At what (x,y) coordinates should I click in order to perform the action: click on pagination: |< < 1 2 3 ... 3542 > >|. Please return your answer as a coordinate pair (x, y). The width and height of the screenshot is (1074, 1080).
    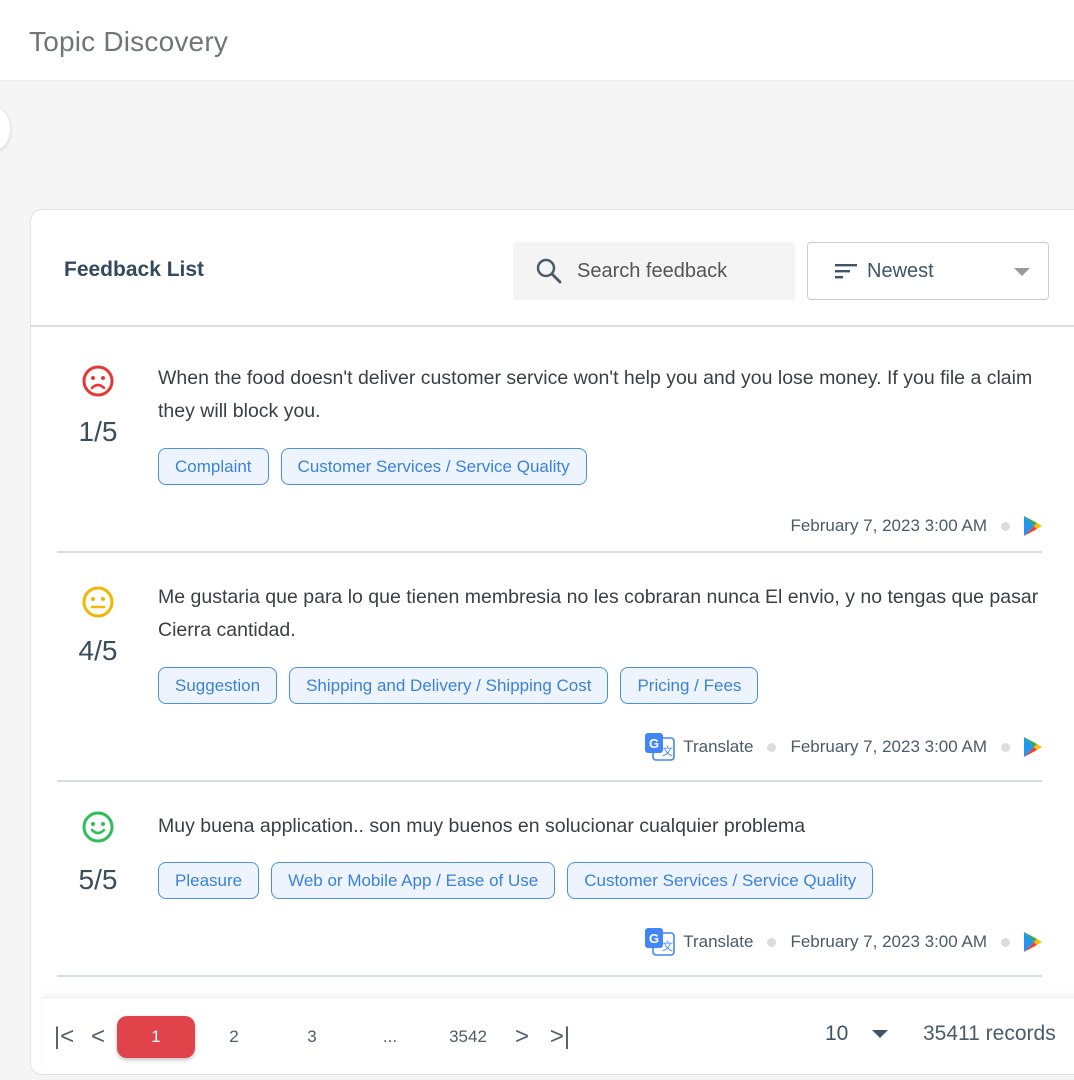
    Looking at the image, I should click on (309, 1037).